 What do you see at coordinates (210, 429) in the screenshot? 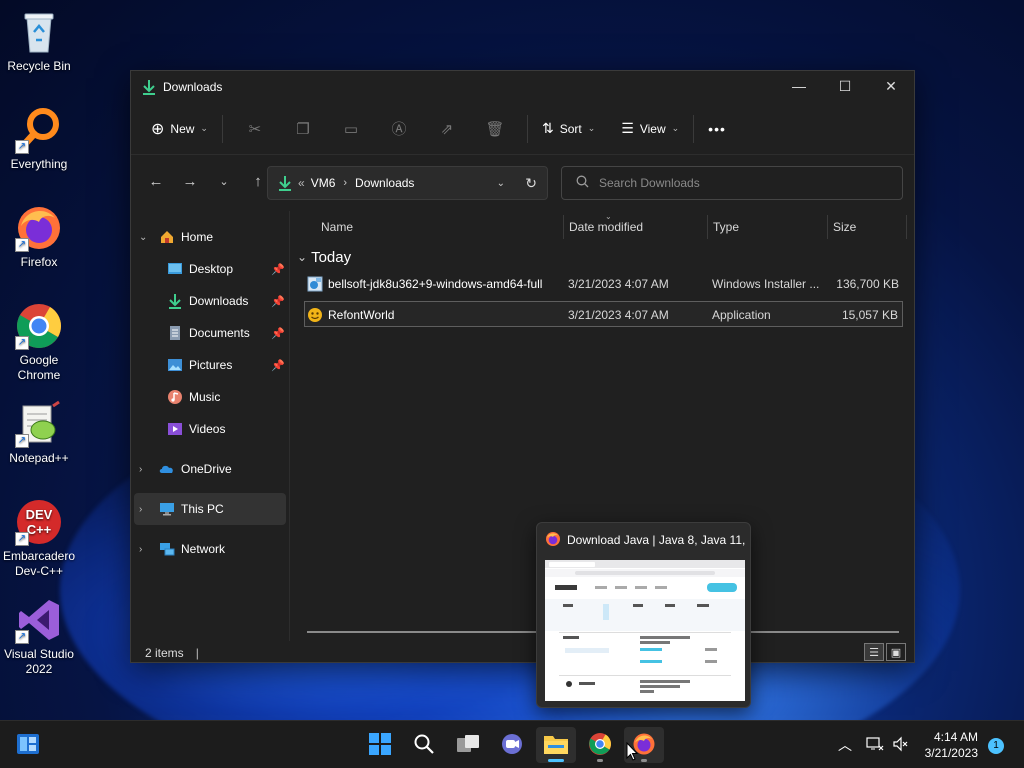
I see `nav-item-videos: Videos` at bounding box center [210, 429].